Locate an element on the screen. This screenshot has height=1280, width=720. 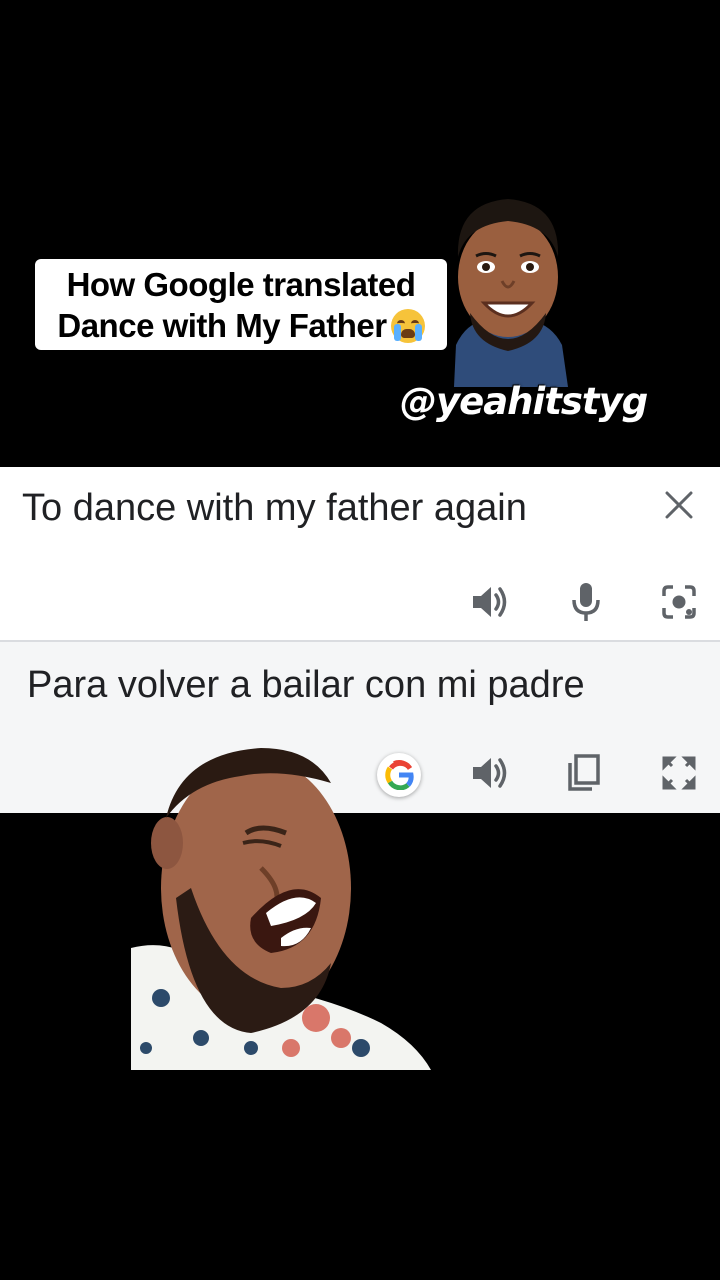
camera-lens-icon is located at coordinates (679, 602).